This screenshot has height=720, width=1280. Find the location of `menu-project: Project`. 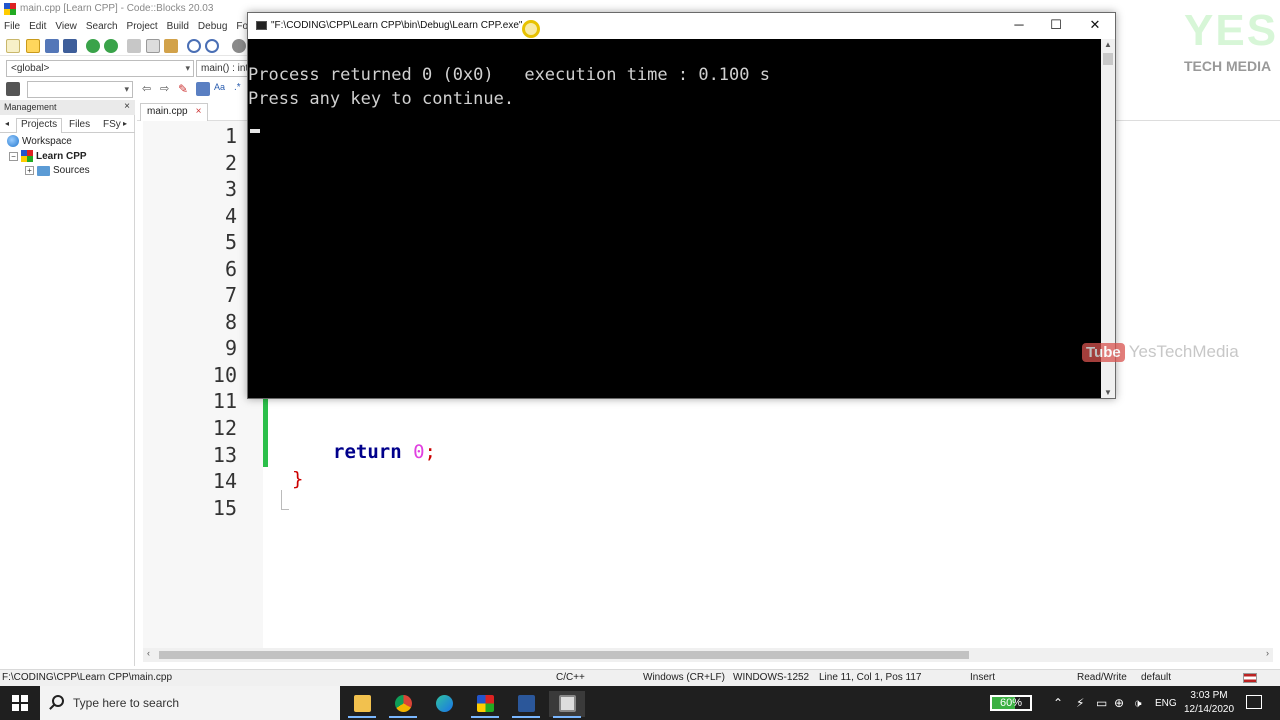

menu-project: Project is located at coordinates (143, 25).